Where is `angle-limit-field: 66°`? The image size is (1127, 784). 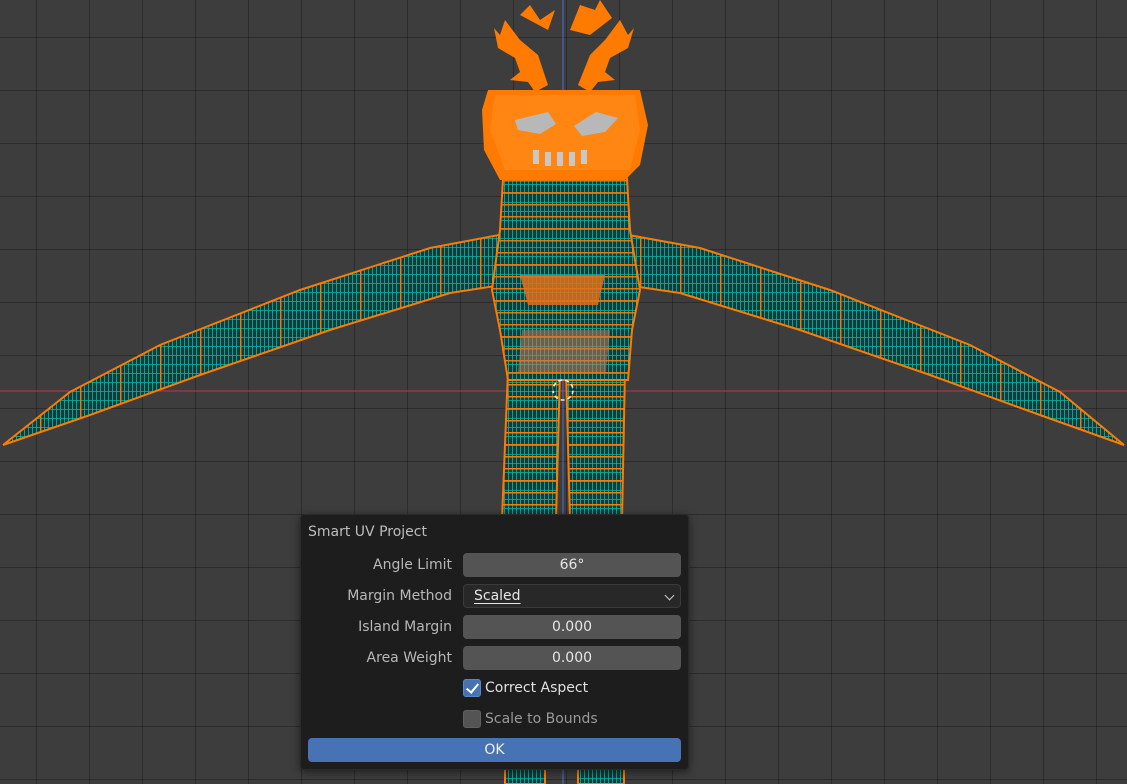
angle-limit-field: 66° is located at coordinates (572, 565).